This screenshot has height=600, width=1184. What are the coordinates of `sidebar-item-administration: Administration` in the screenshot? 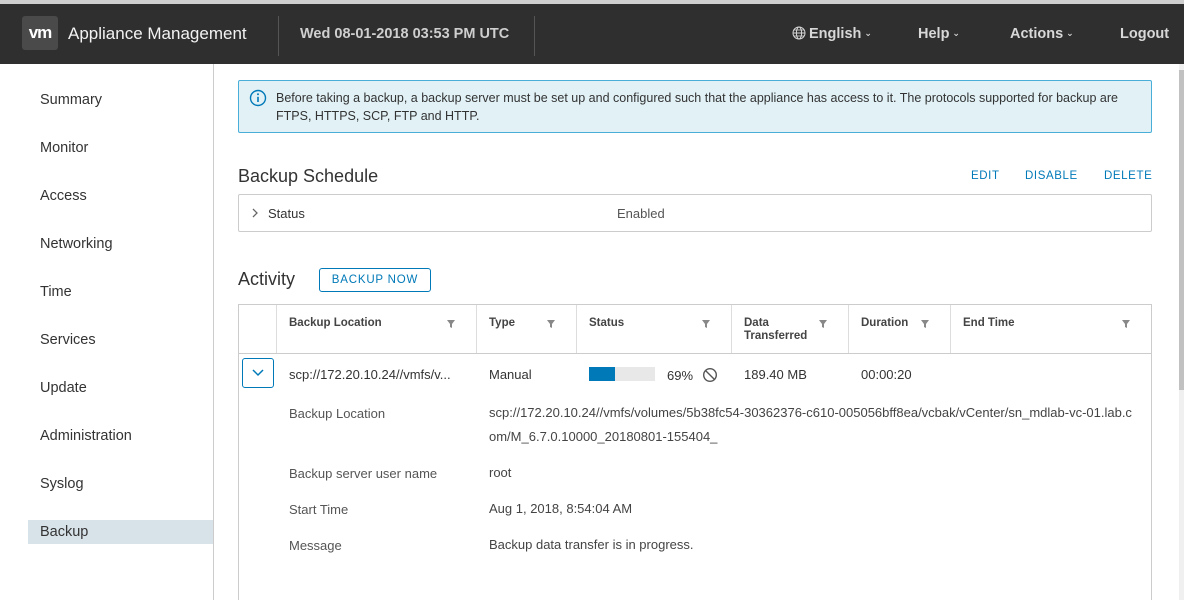 It's located at (120, 436).